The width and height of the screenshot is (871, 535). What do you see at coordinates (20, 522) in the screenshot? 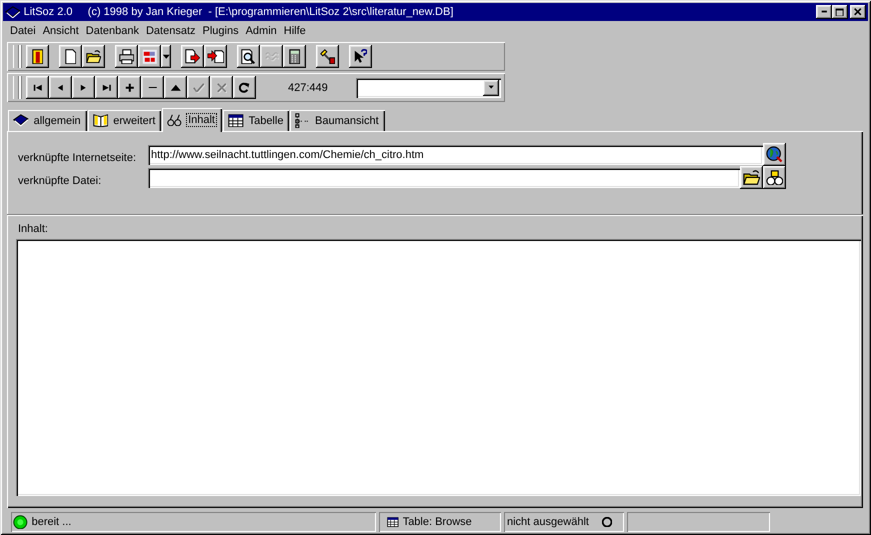
I see `status-light-icon` at bounding box center [20, 522].